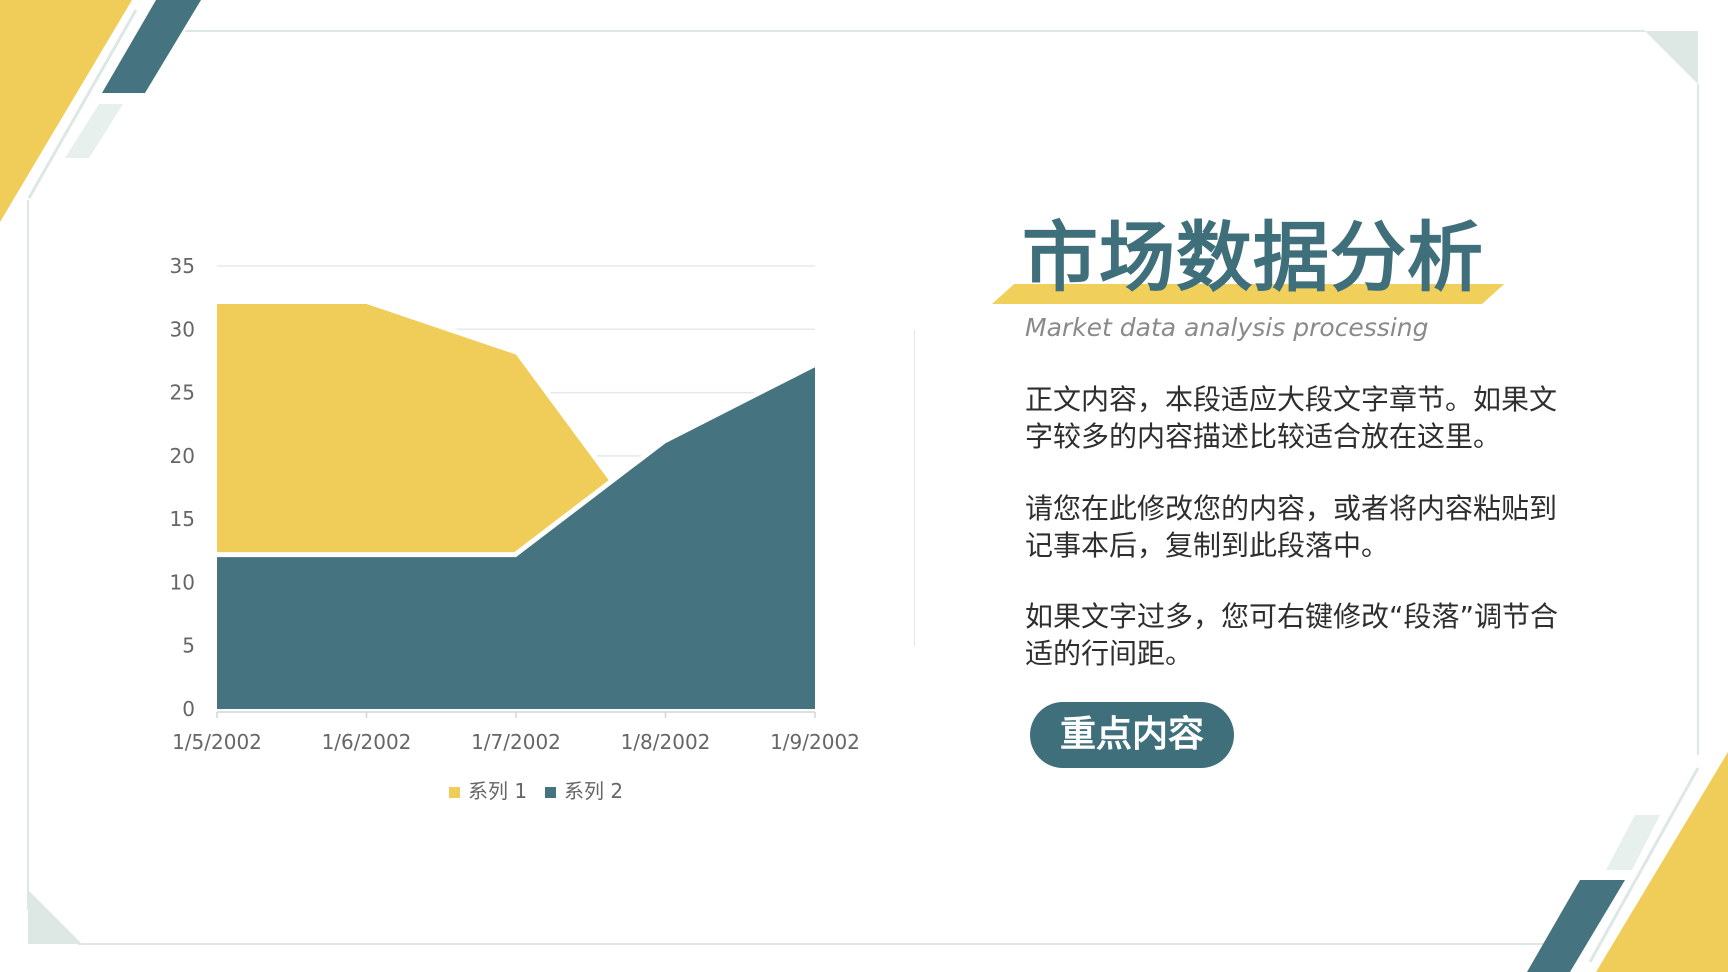 This screenshot has height=972, width=1728. What do you see at coordinates (815, 742) in the screenshot?
I see `x-tick-label: 1/9/2002` at bounding box center [815, 742].